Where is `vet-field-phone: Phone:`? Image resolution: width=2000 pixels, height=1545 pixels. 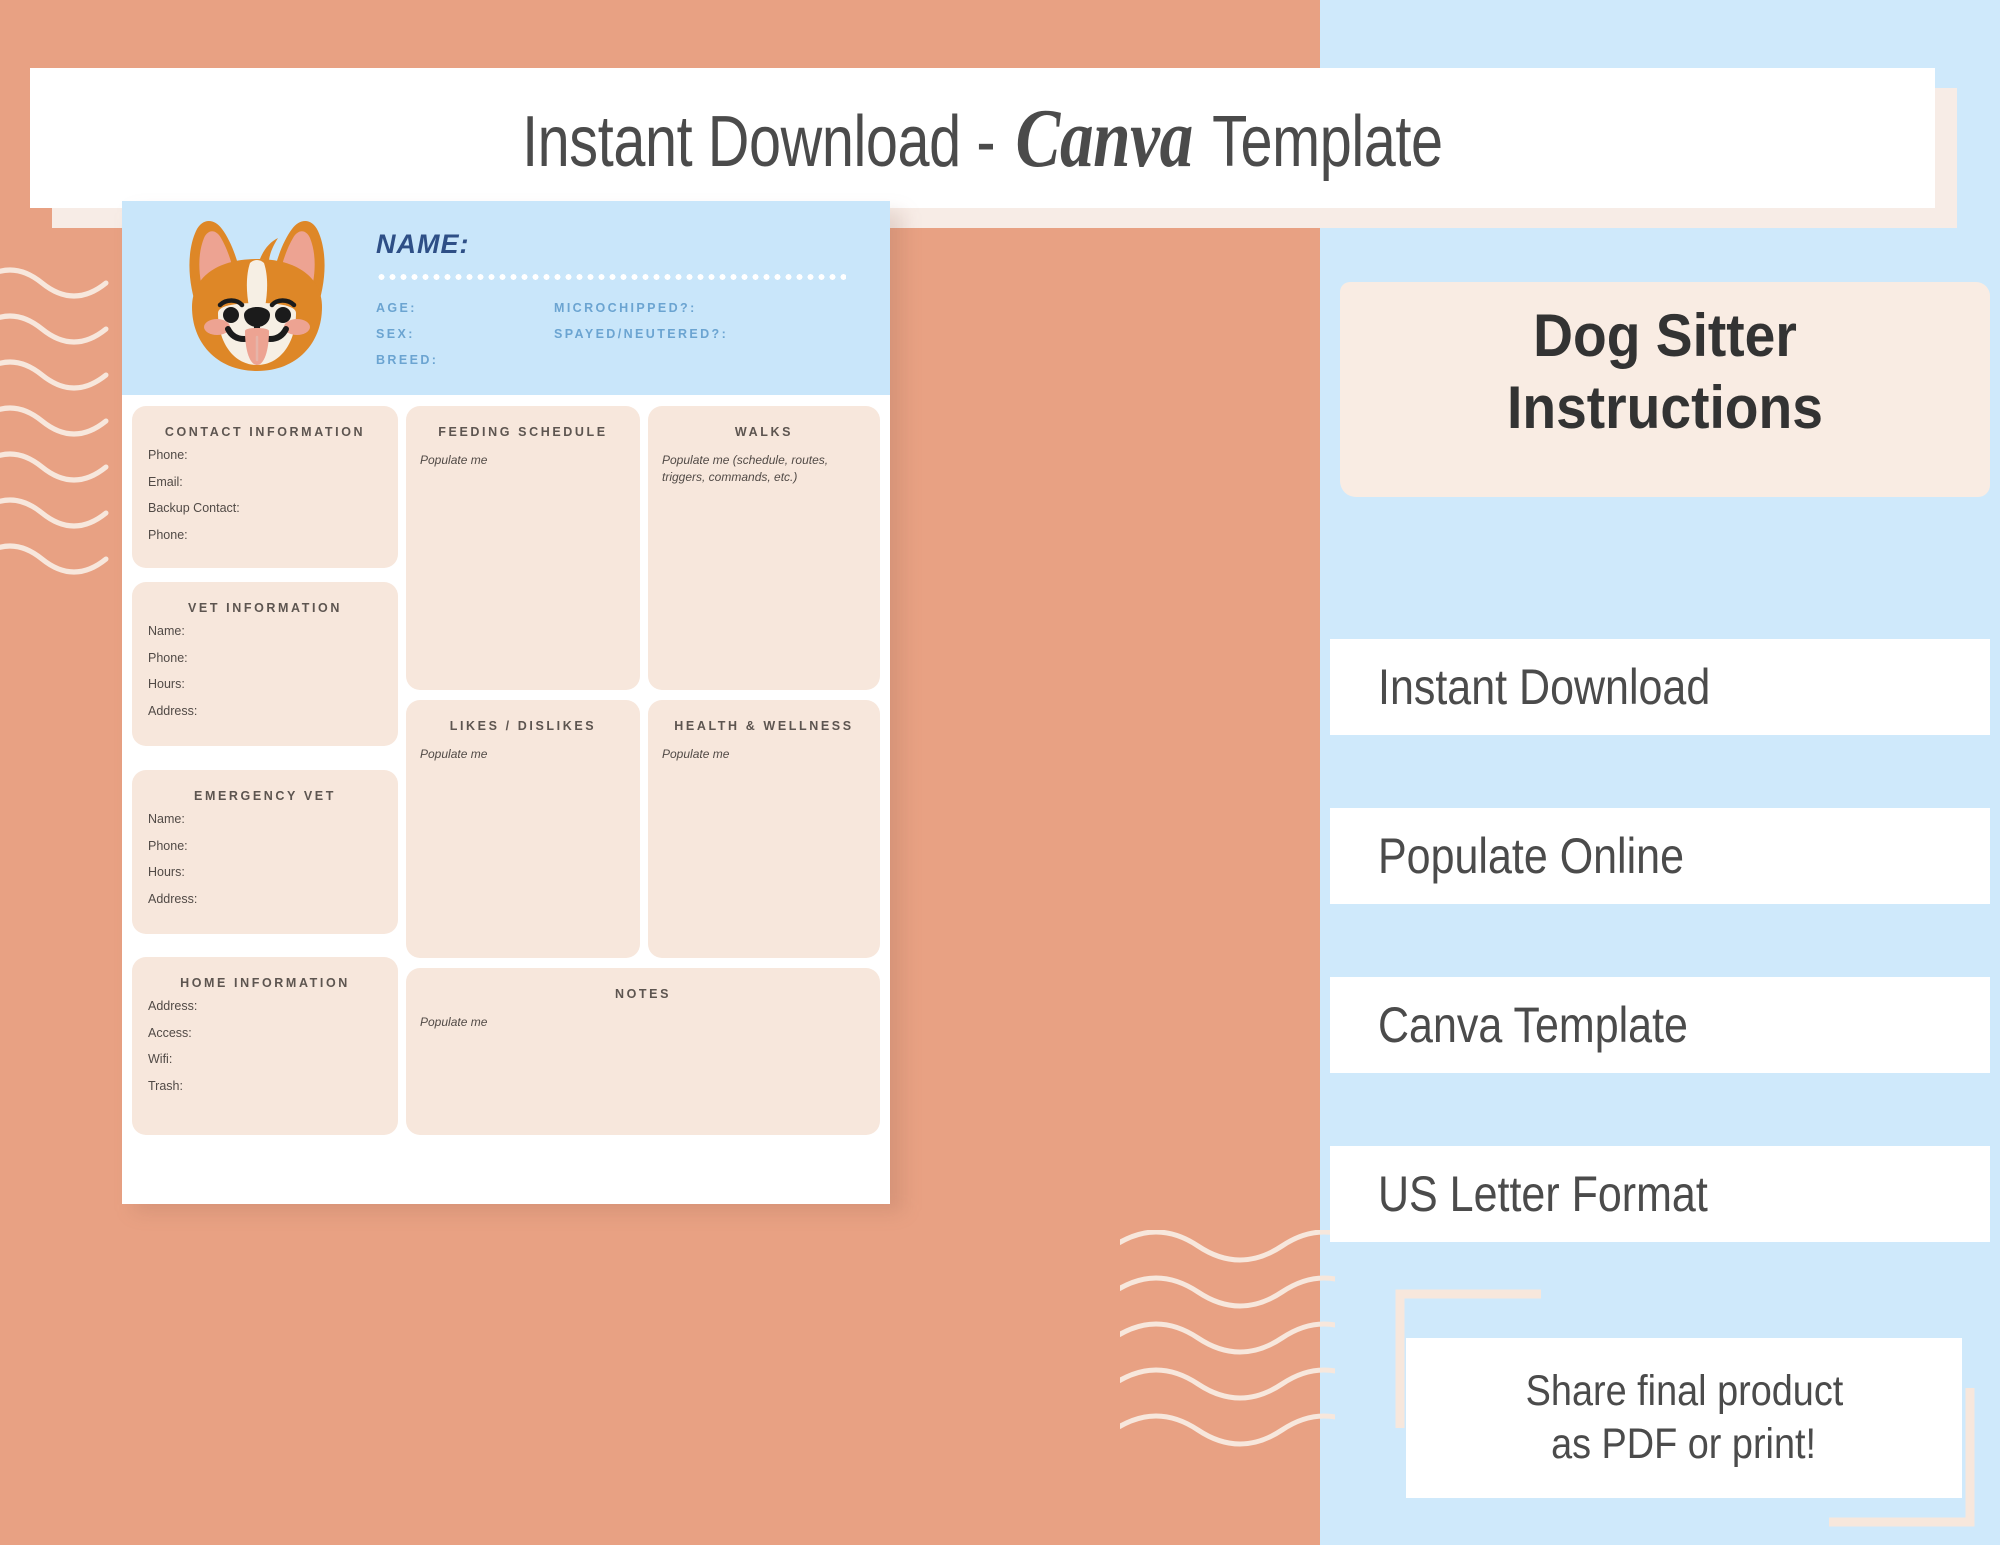 vet-field-phone: Phone: is located at coordinates (168, 657).